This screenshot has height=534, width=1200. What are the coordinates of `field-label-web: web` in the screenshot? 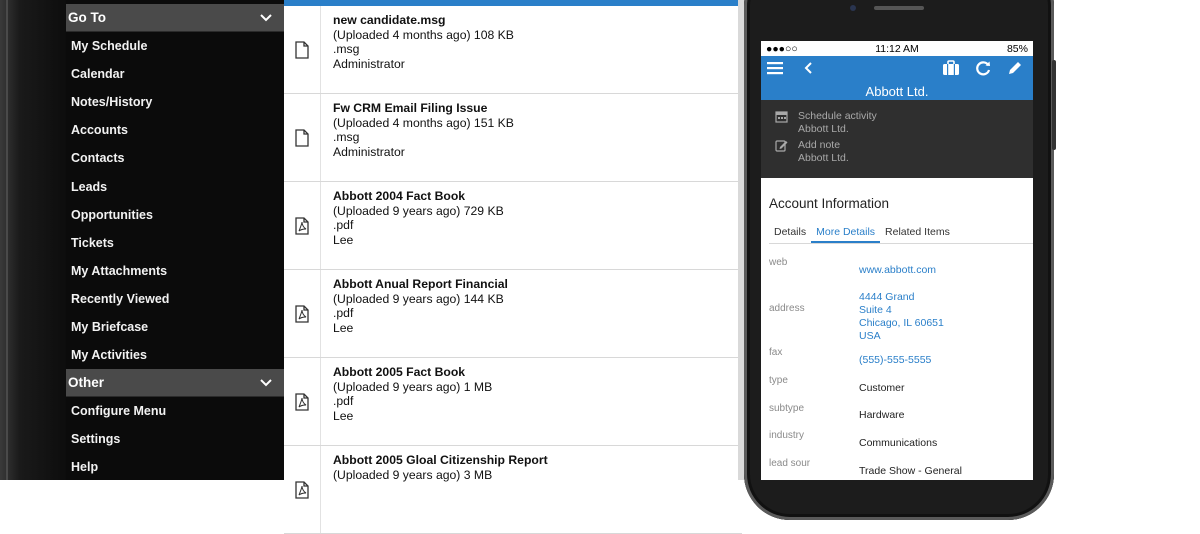 It's located at (778, 262).